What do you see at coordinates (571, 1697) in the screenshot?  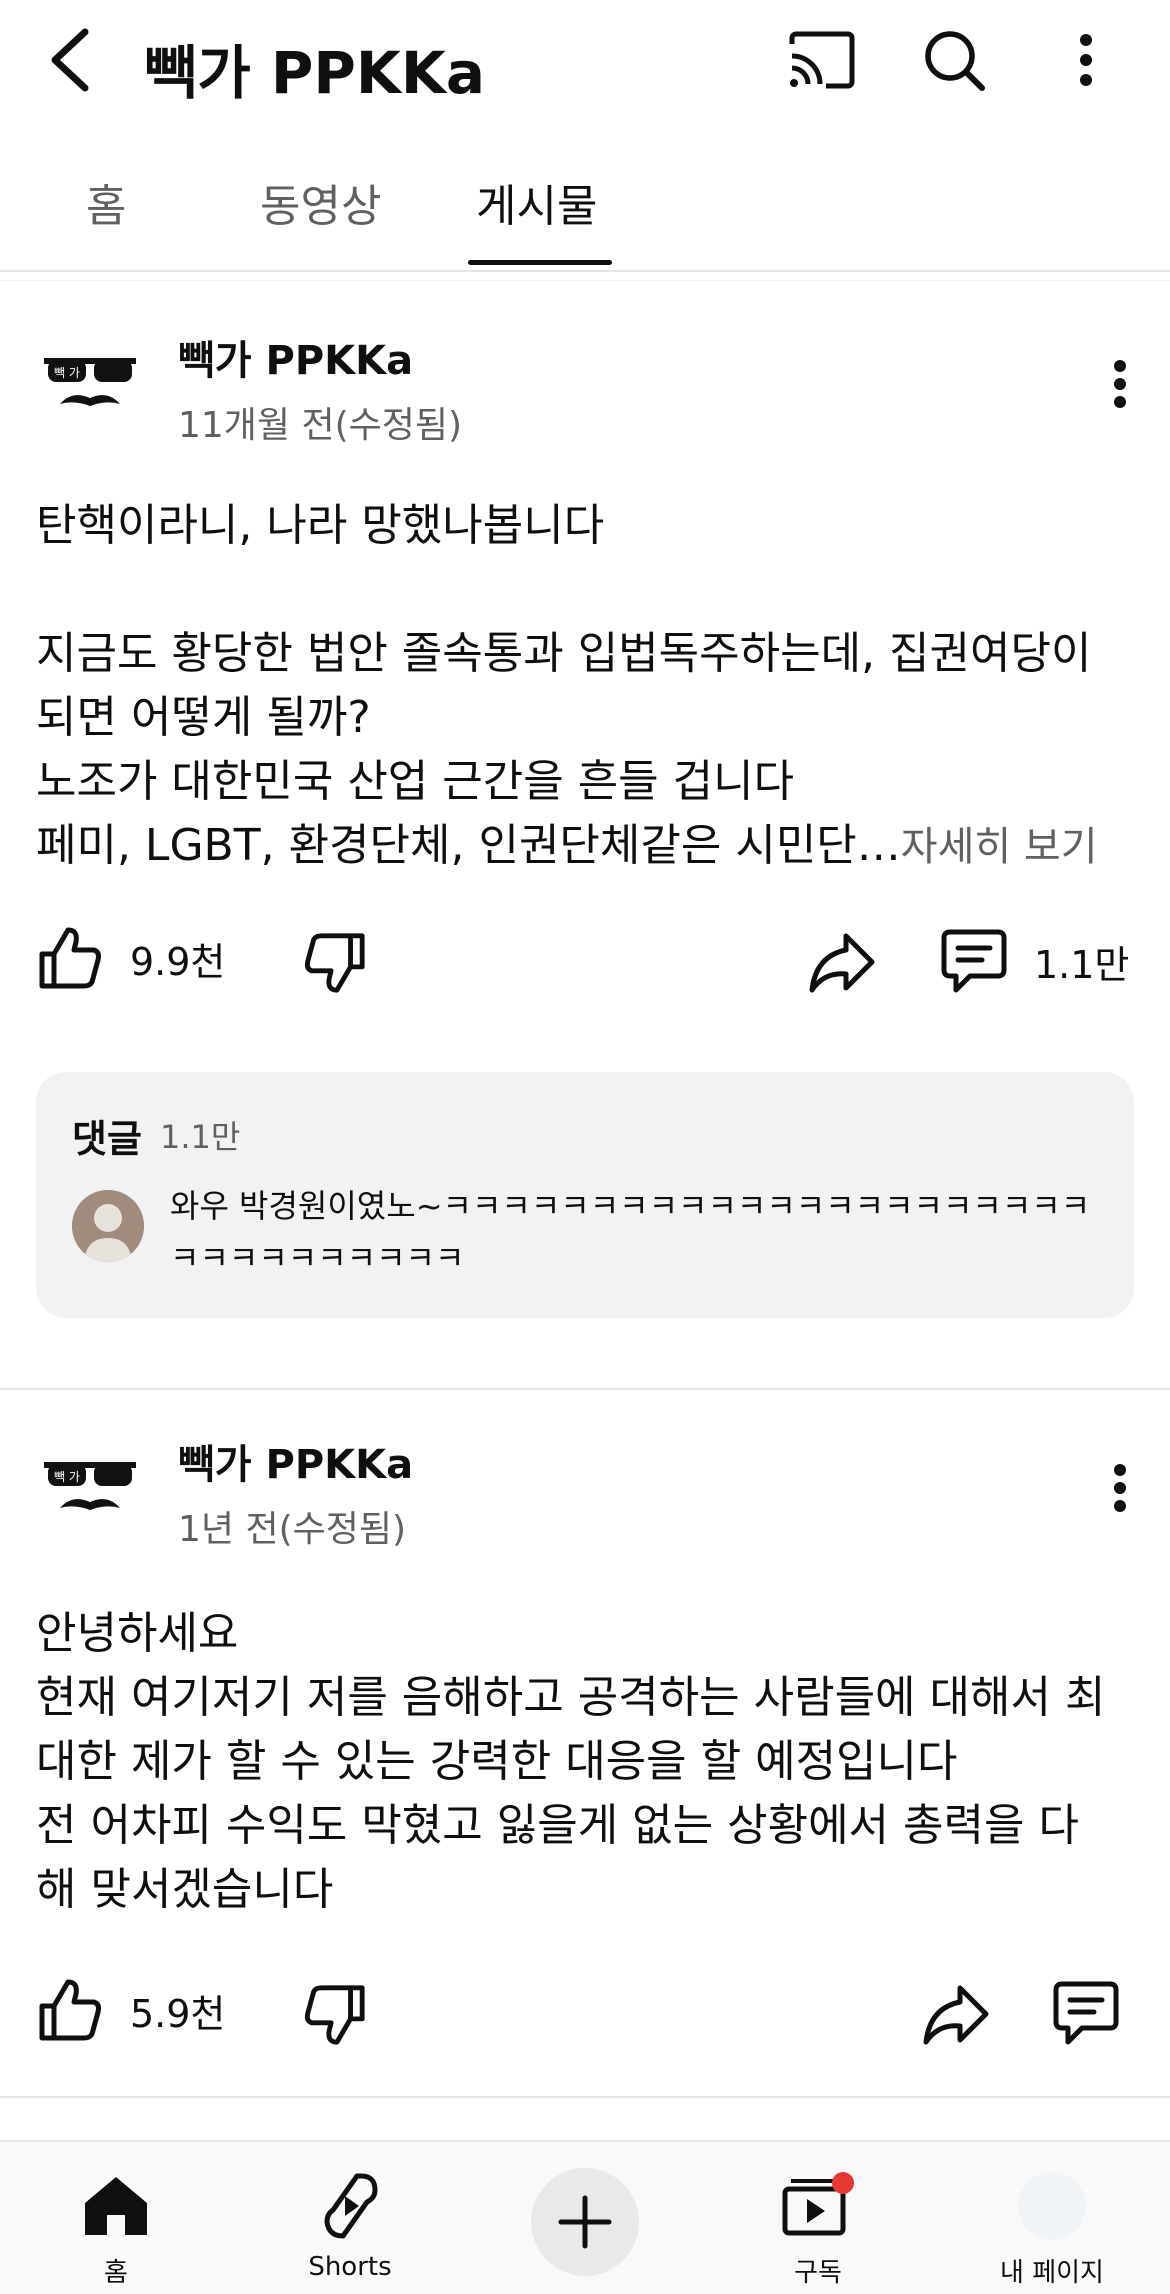 I see `post-line: 현재 여기저기 저를 음해하고 공격하는 사람들에 대해서 최` at bounding box center [571, 1697].